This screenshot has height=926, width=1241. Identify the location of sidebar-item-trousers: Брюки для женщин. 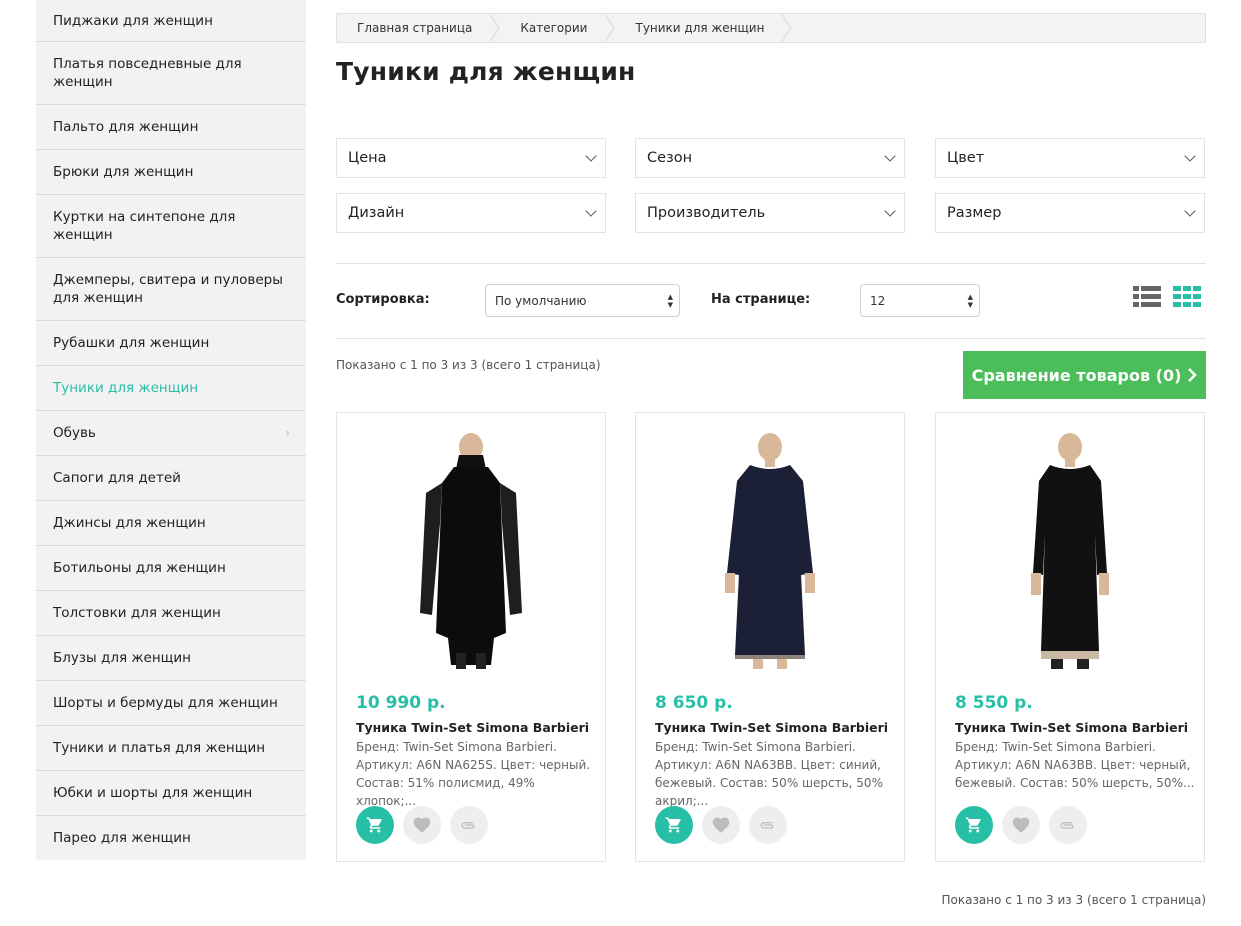
(171, 172).